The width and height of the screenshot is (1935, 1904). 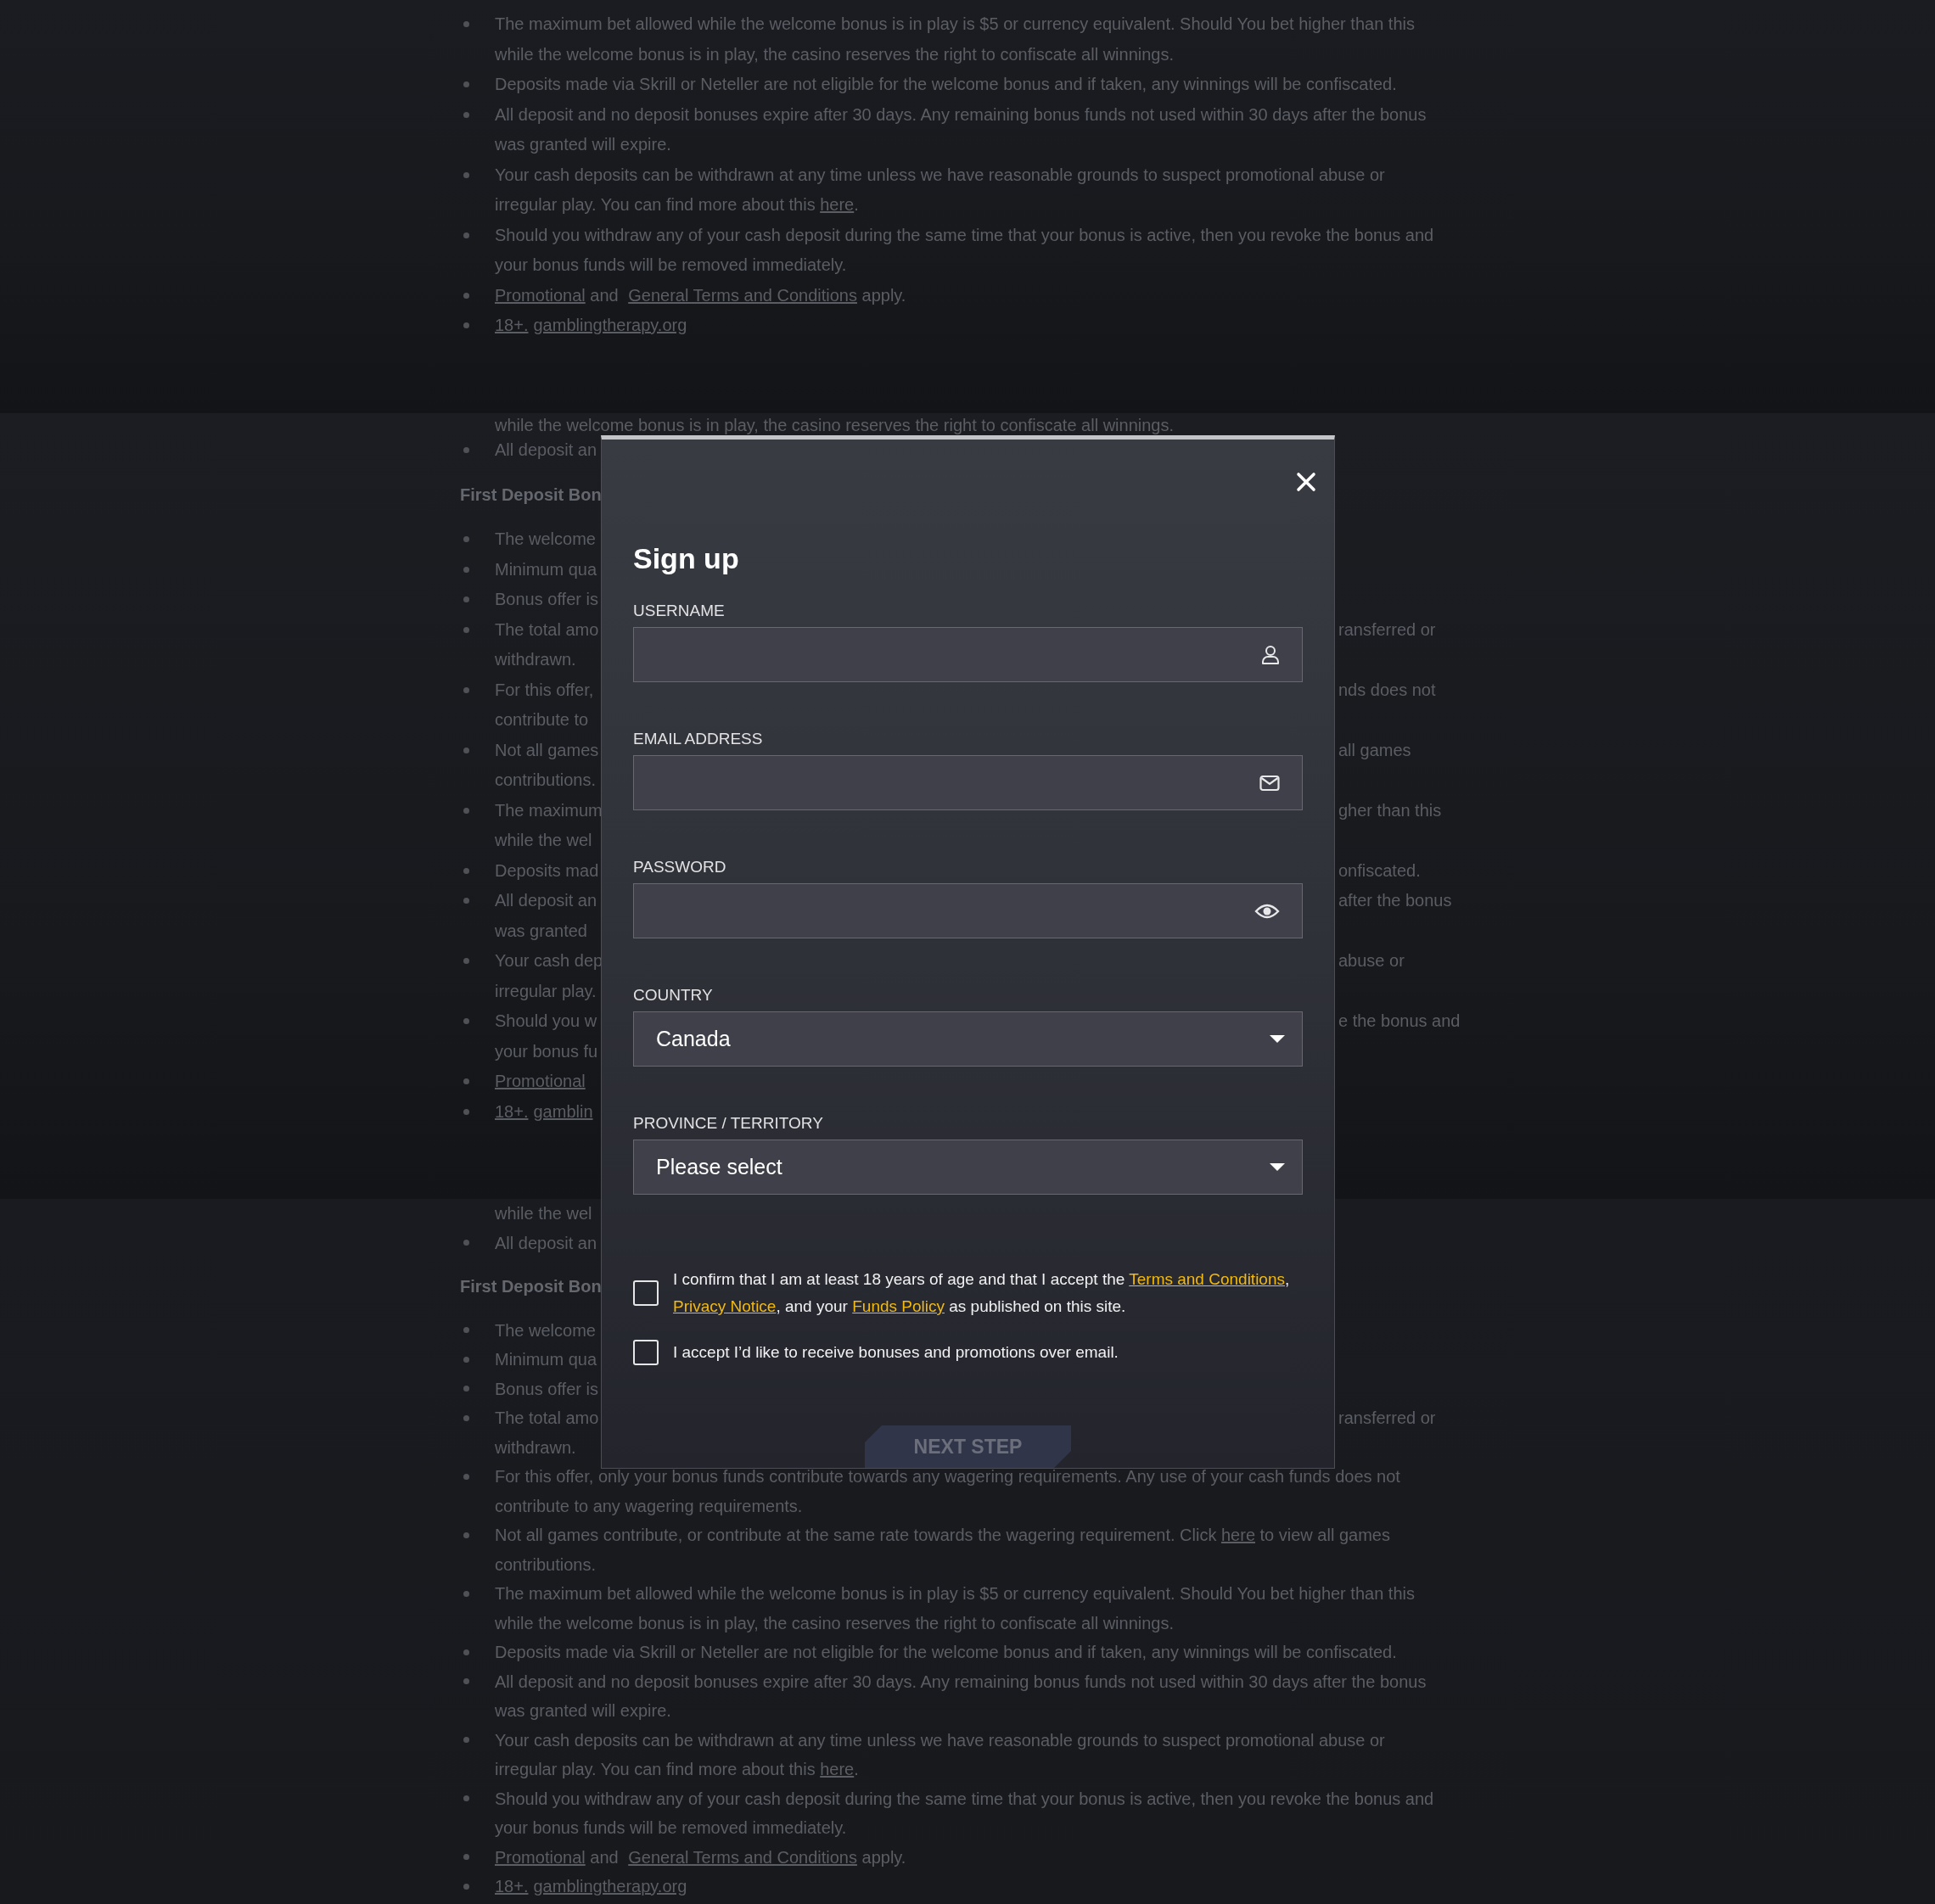 What do you see at coordinates (1375, 750) in the screenshot?
I see `terms-text: all games` at bounding box center [1375, 750].